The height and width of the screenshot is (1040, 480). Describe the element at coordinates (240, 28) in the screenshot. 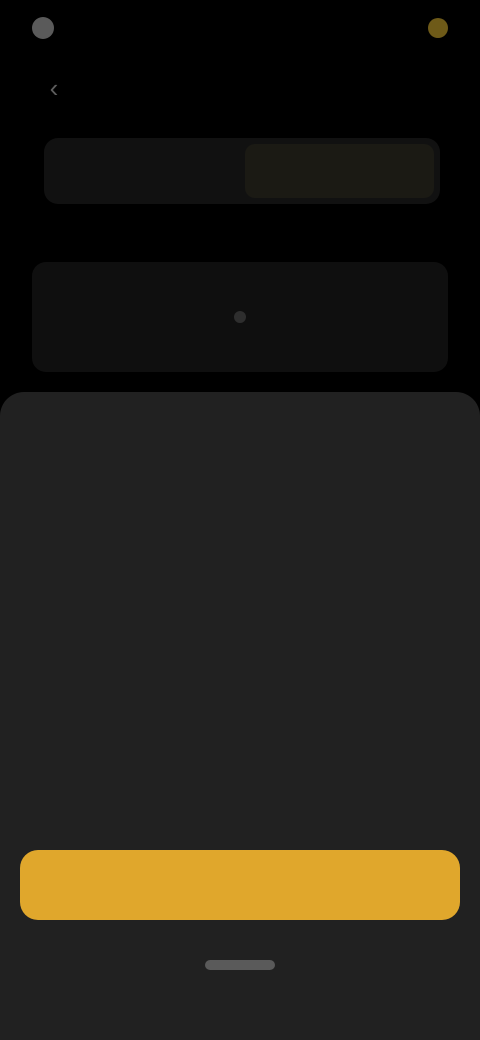

I see `status-bar` at that location.